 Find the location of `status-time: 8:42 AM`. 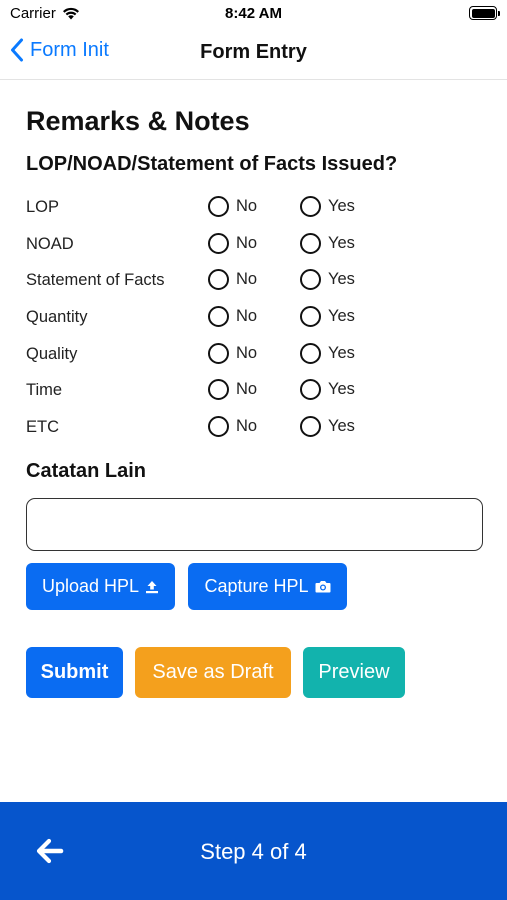

status-time: 8:42 AM is located at coordinates (253, 13).